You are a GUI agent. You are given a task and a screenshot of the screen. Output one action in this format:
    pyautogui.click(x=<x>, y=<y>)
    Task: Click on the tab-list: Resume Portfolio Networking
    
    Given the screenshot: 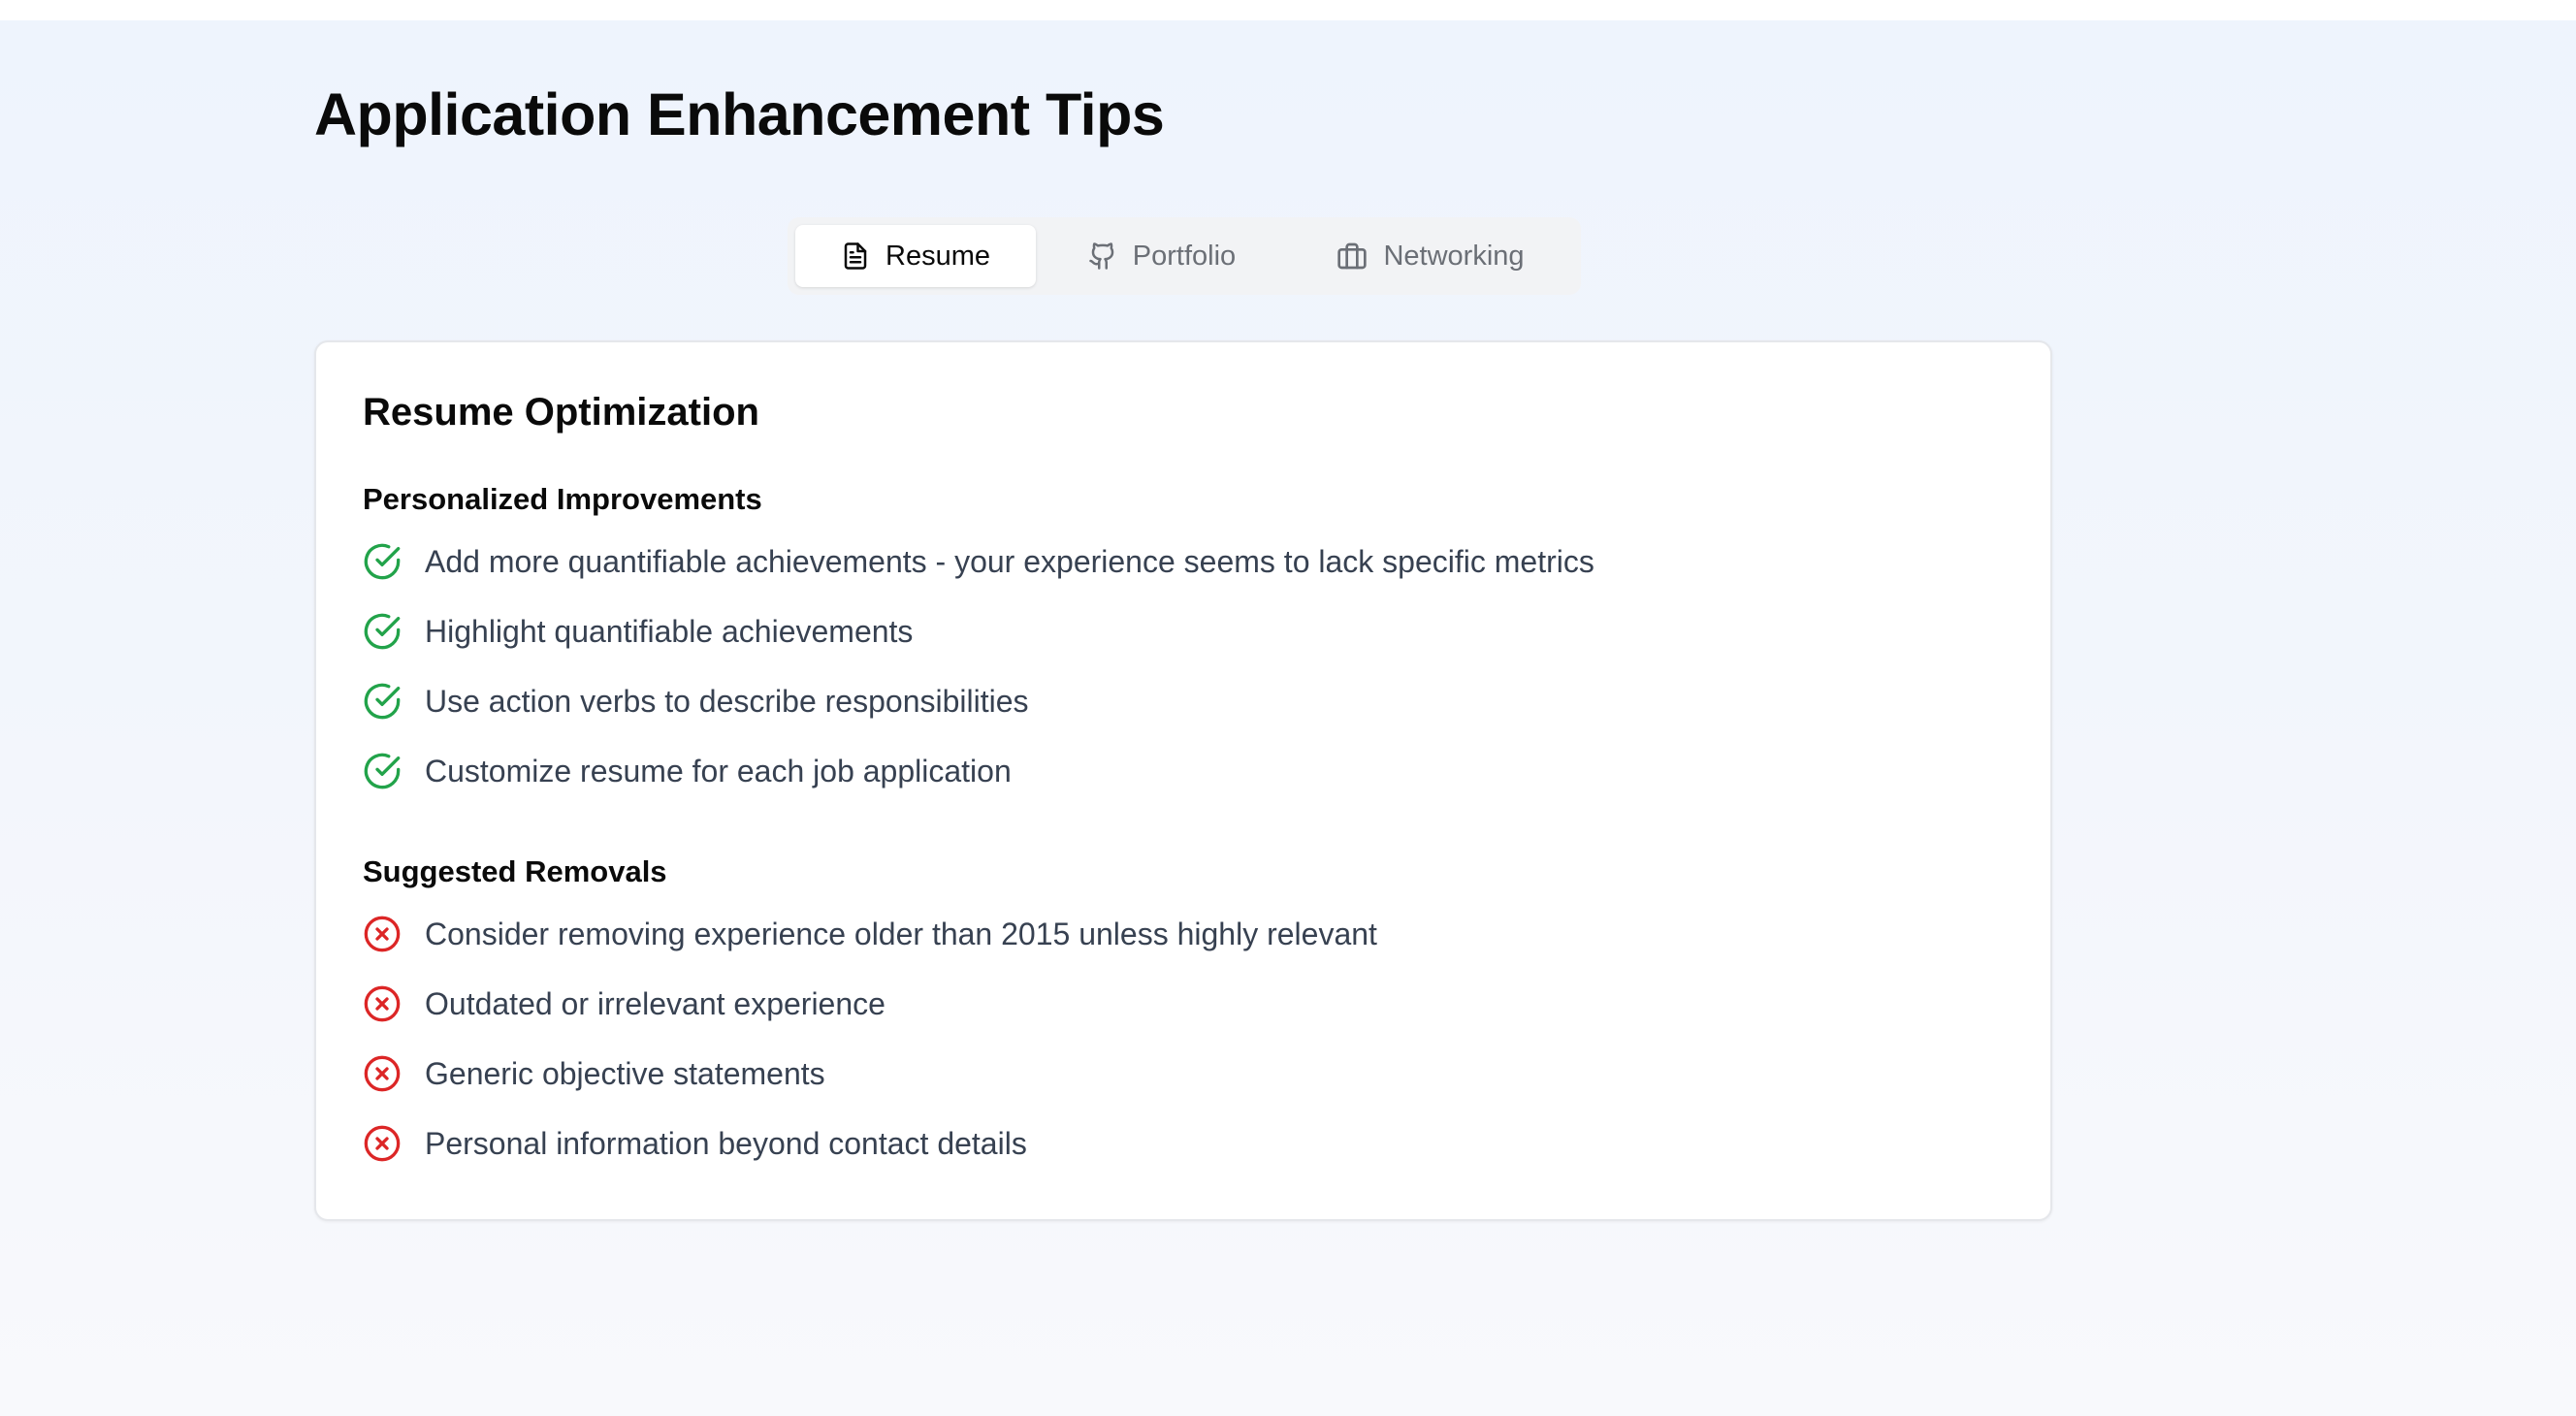 What is the action you would take?
    pyautogui.click(x=1184, y=256)
    